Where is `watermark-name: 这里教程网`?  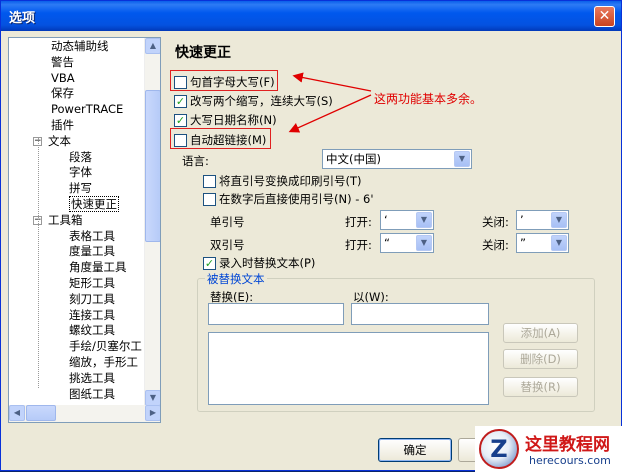 watermark-name: 这里教程网 is located at coordinates (567, 445).